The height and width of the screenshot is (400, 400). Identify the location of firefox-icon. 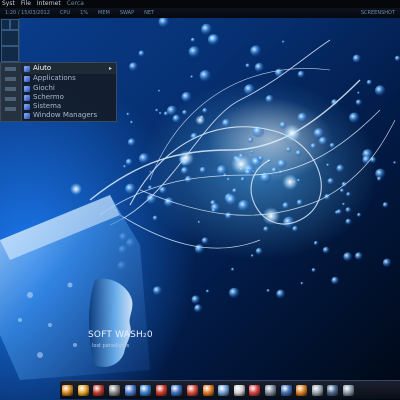
(208, 390).